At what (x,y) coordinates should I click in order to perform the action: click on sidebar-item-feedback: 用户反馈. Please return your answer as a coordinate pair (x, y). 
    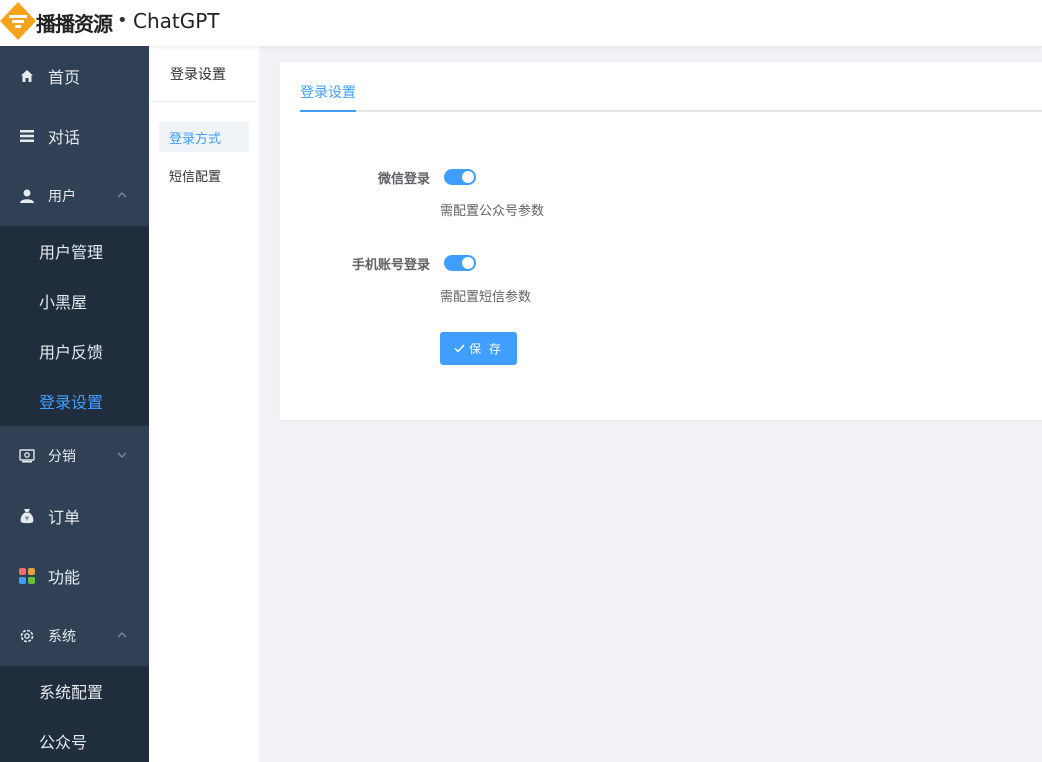
    Looking at the image, I should click on (74, 351).